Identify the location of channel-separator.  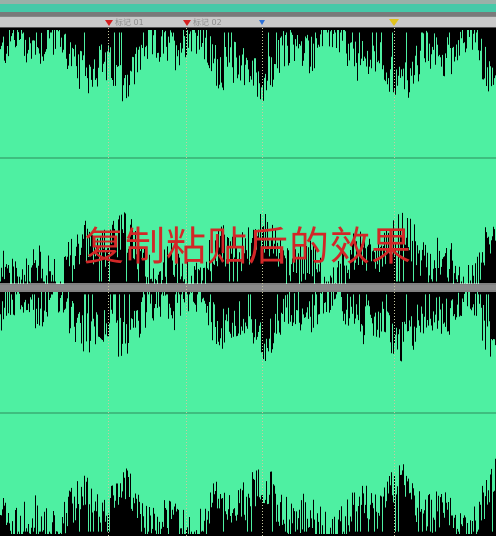
(248, 287).